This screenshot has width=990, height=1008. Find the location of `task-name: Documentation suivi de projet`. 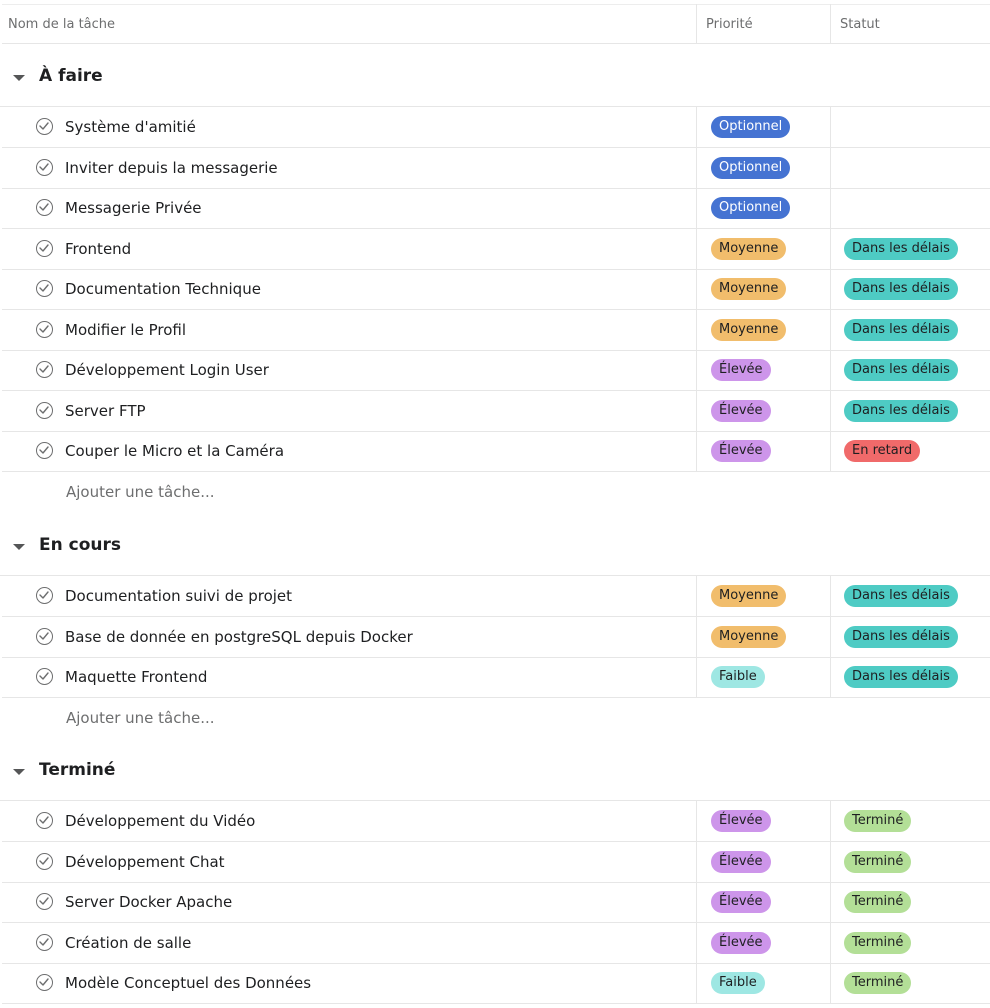

task-name: Documentation suivi de projet is located at coordinates (178, 596).